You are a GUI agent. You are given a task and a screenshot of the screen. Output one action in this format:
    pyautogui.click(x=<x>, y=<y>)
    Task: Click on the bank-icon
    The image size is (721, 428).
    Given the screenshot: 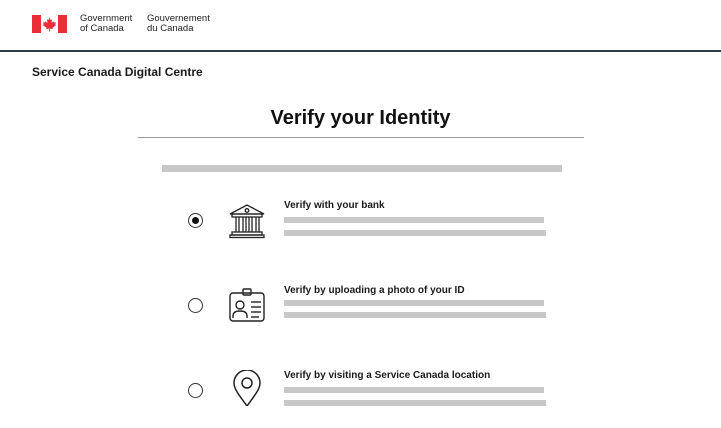 What is the action you would take?
    pyautogui.click(x=247, y=221)
    